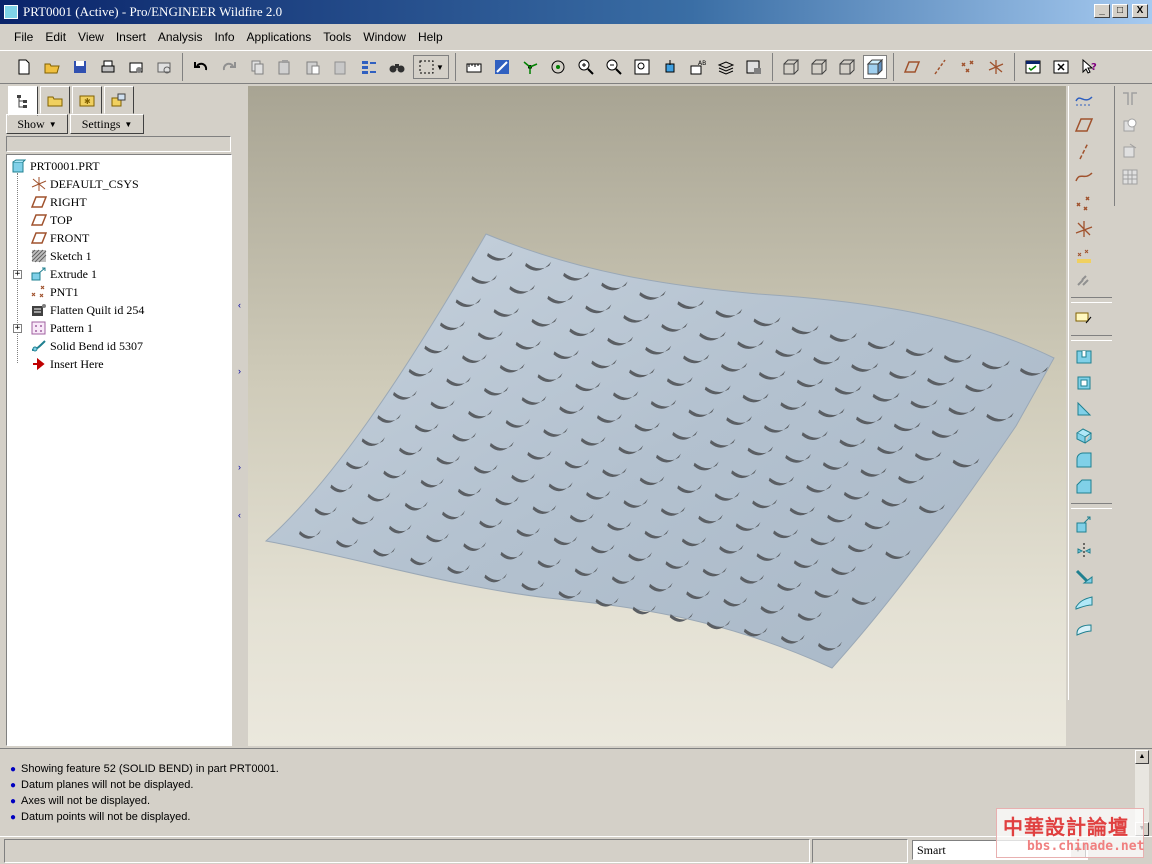 The image size is (1152, 864). I want to click on menu-tools: Tools, so click(337, 37).